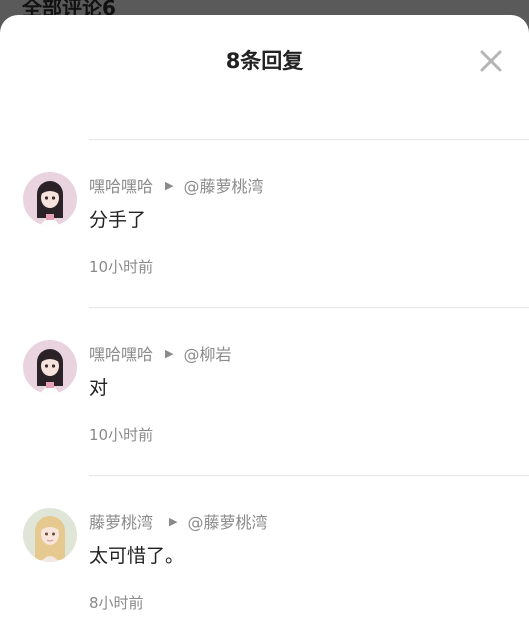  What do you see at coordinates (121, 521) in the screenshot?
I see `author-name: 藤萝桃湾` at bounding box center [121, 521].